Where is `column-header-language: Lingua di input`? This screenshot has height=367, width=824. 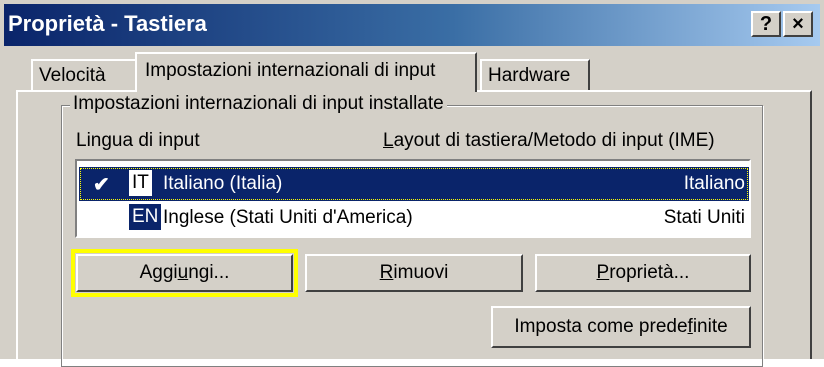 column-header-language: Lingua di input is located at coordinates (138, 140).